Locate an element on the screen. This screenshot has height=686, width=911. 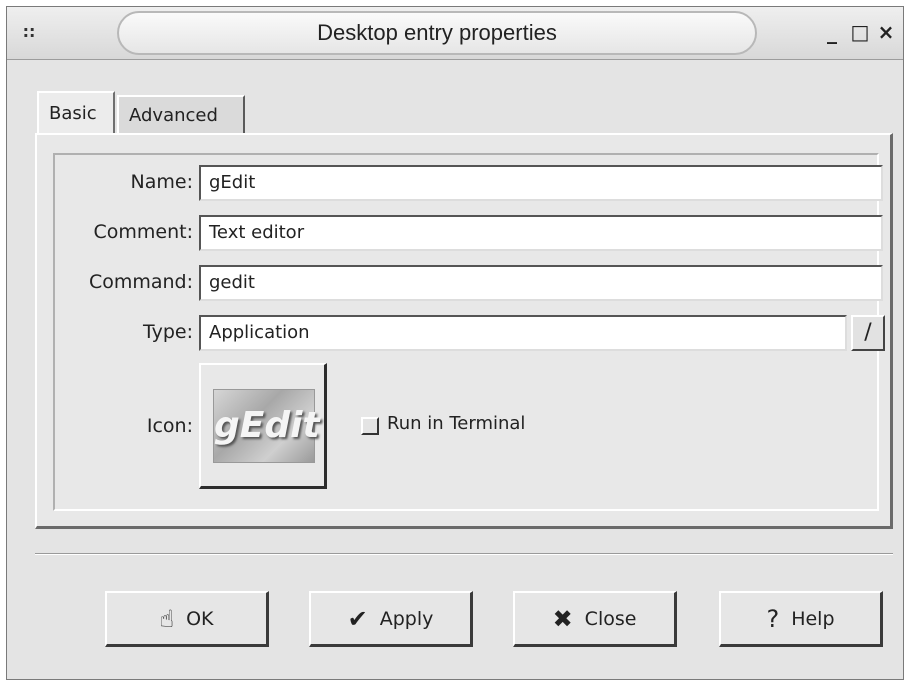
checkmark-icon: ✔ is located at coordinates (357, 618).